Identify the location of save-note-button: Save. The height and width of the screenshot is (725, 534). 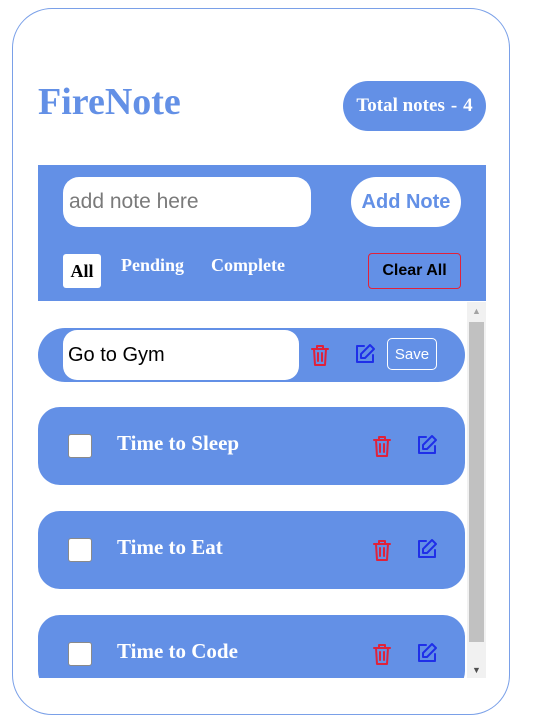
(412, 354).